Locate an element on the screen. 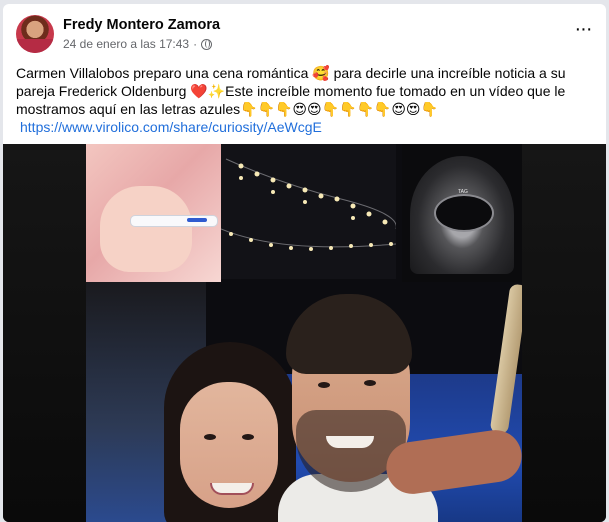 This screenshot has width=609, height=522. image-hand is located at coordinates (146, 229).